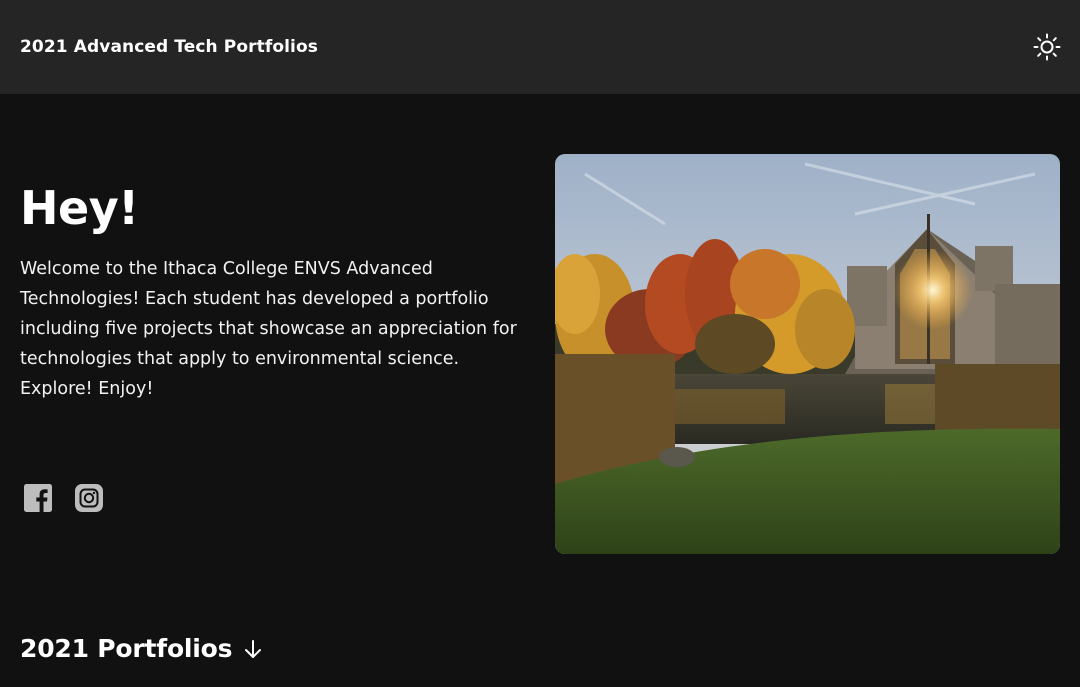  I want to click on theme-toggle-button, so click(1047, 47).